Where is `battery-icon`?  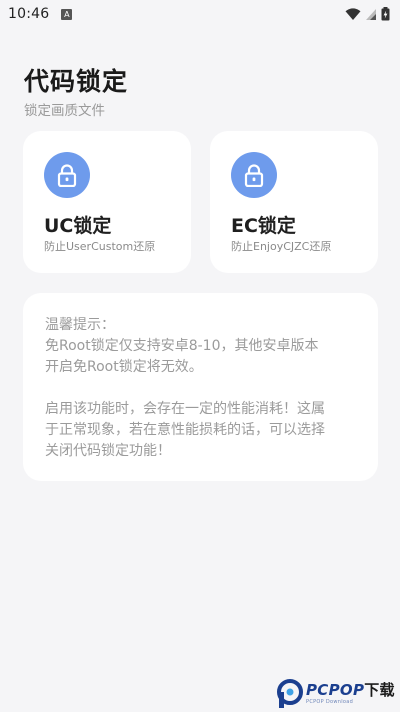
battery-icon is located at coordinates (385, 14).